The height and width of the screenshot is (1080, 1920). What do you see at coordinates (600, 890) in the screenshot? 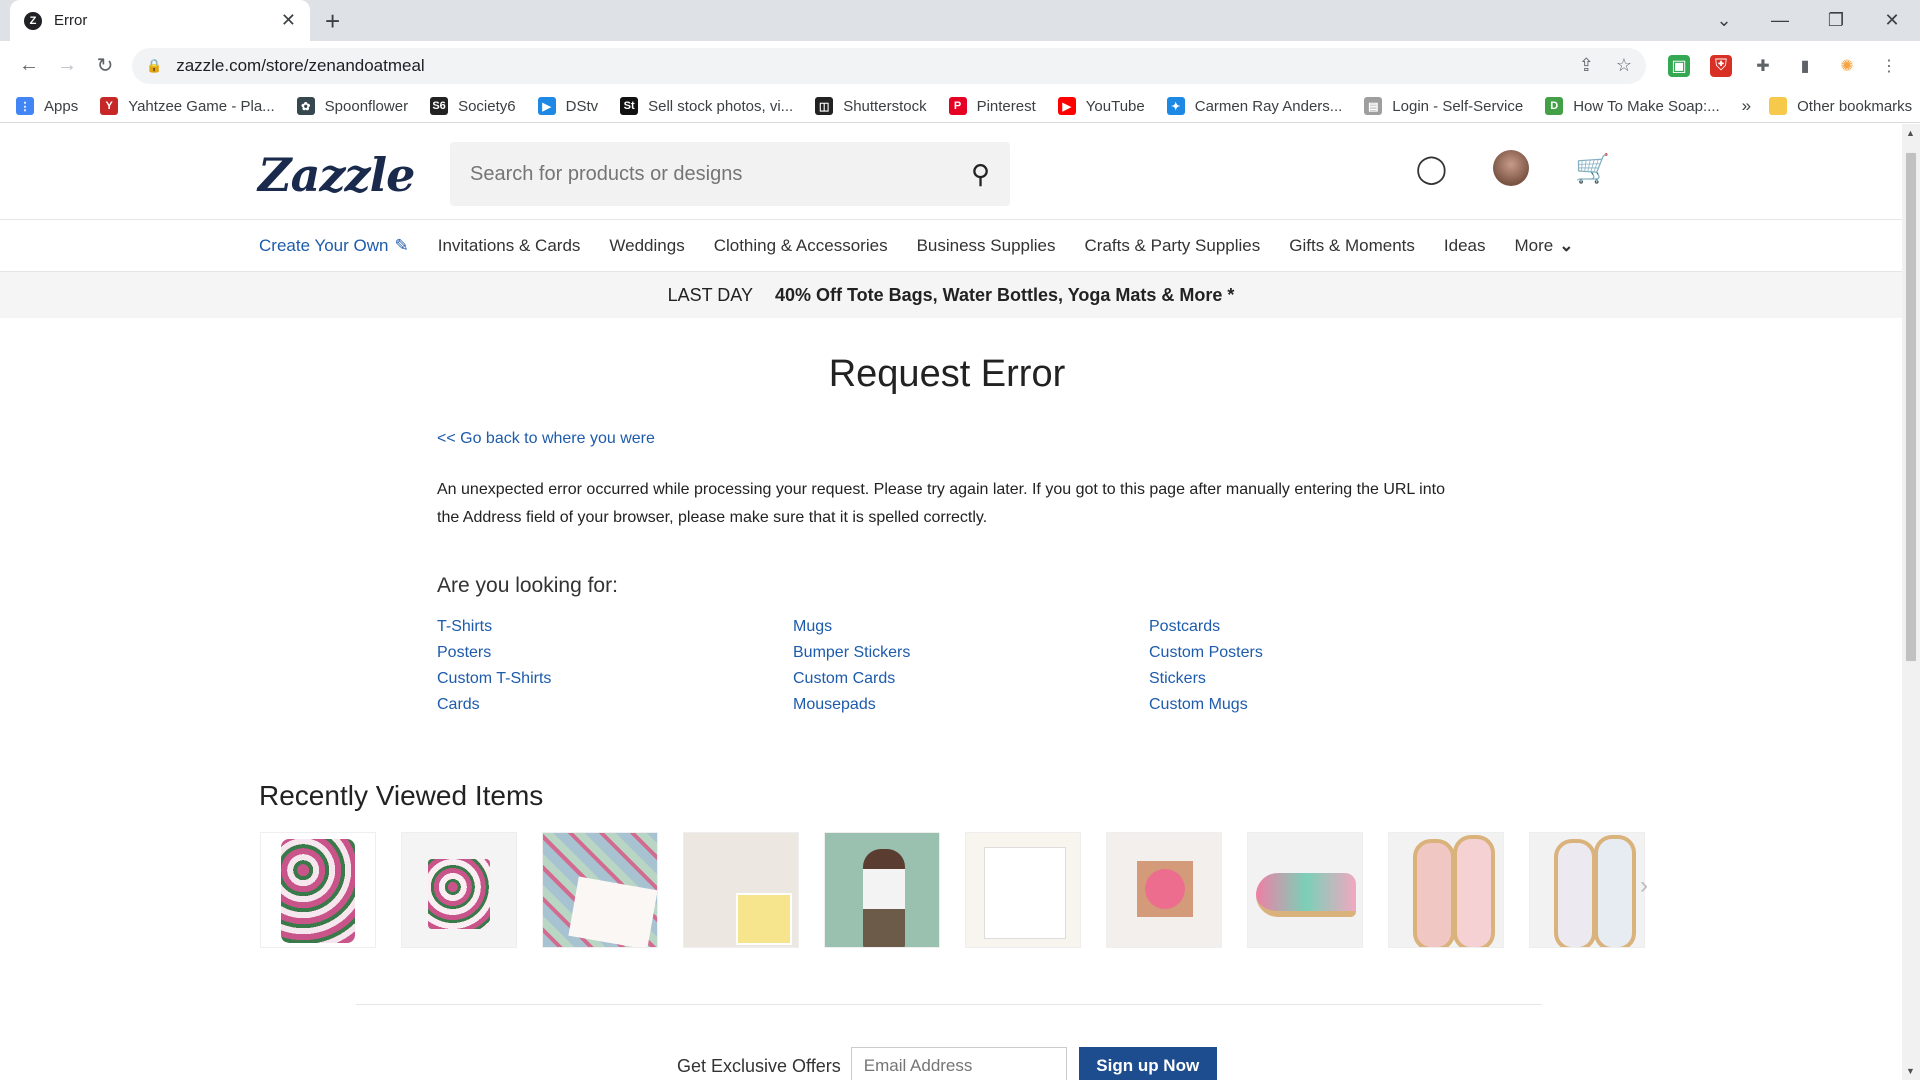
I see `recent-item-wrapping-paper` at bounding box center [600, 890].